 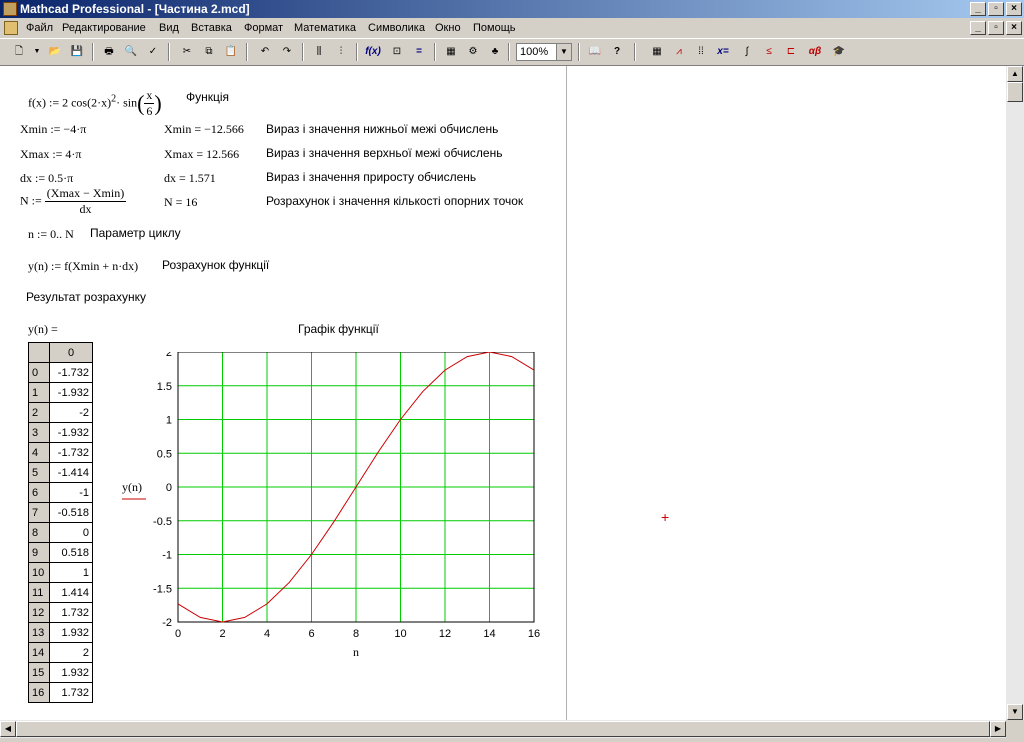 What do you see at coordinates (1014, 28) in the screenshot?
I see `doc-close-button: ×` at bounding box center [1014, 28].